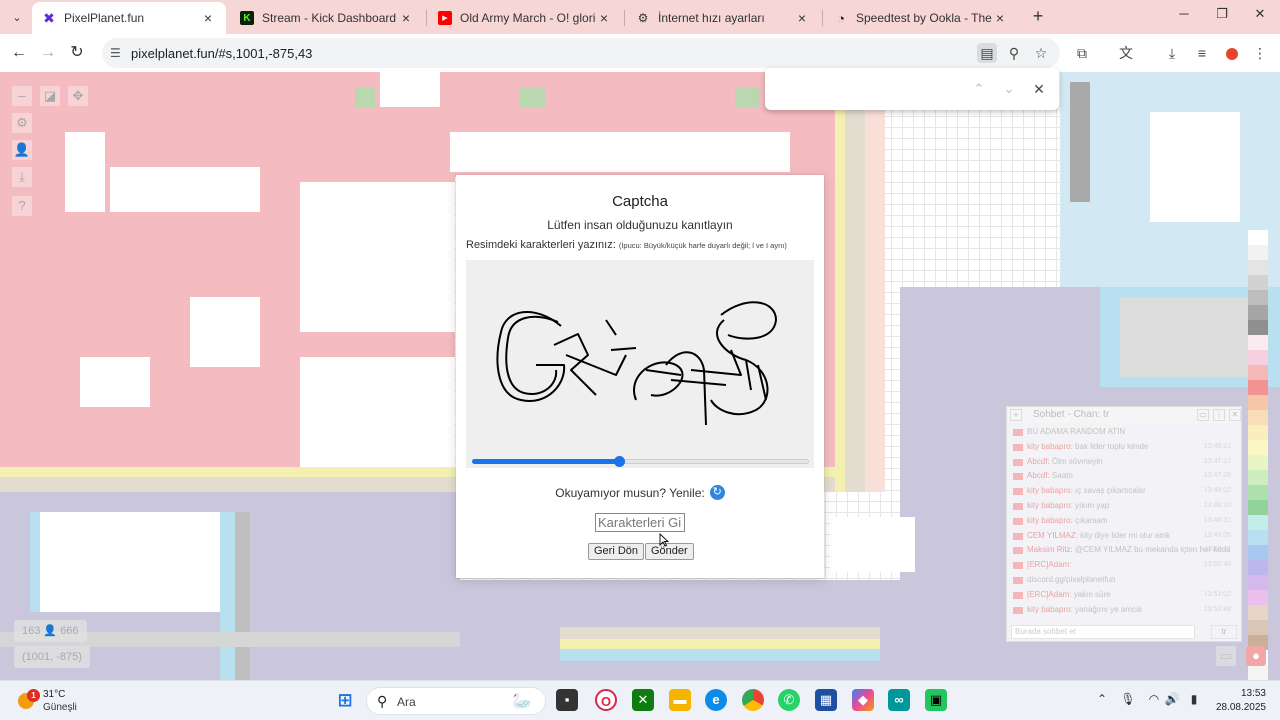 The width and height of the screenshot is (1280, 720). I want to click on toggle-menu-icon: –, so click(22, 96).